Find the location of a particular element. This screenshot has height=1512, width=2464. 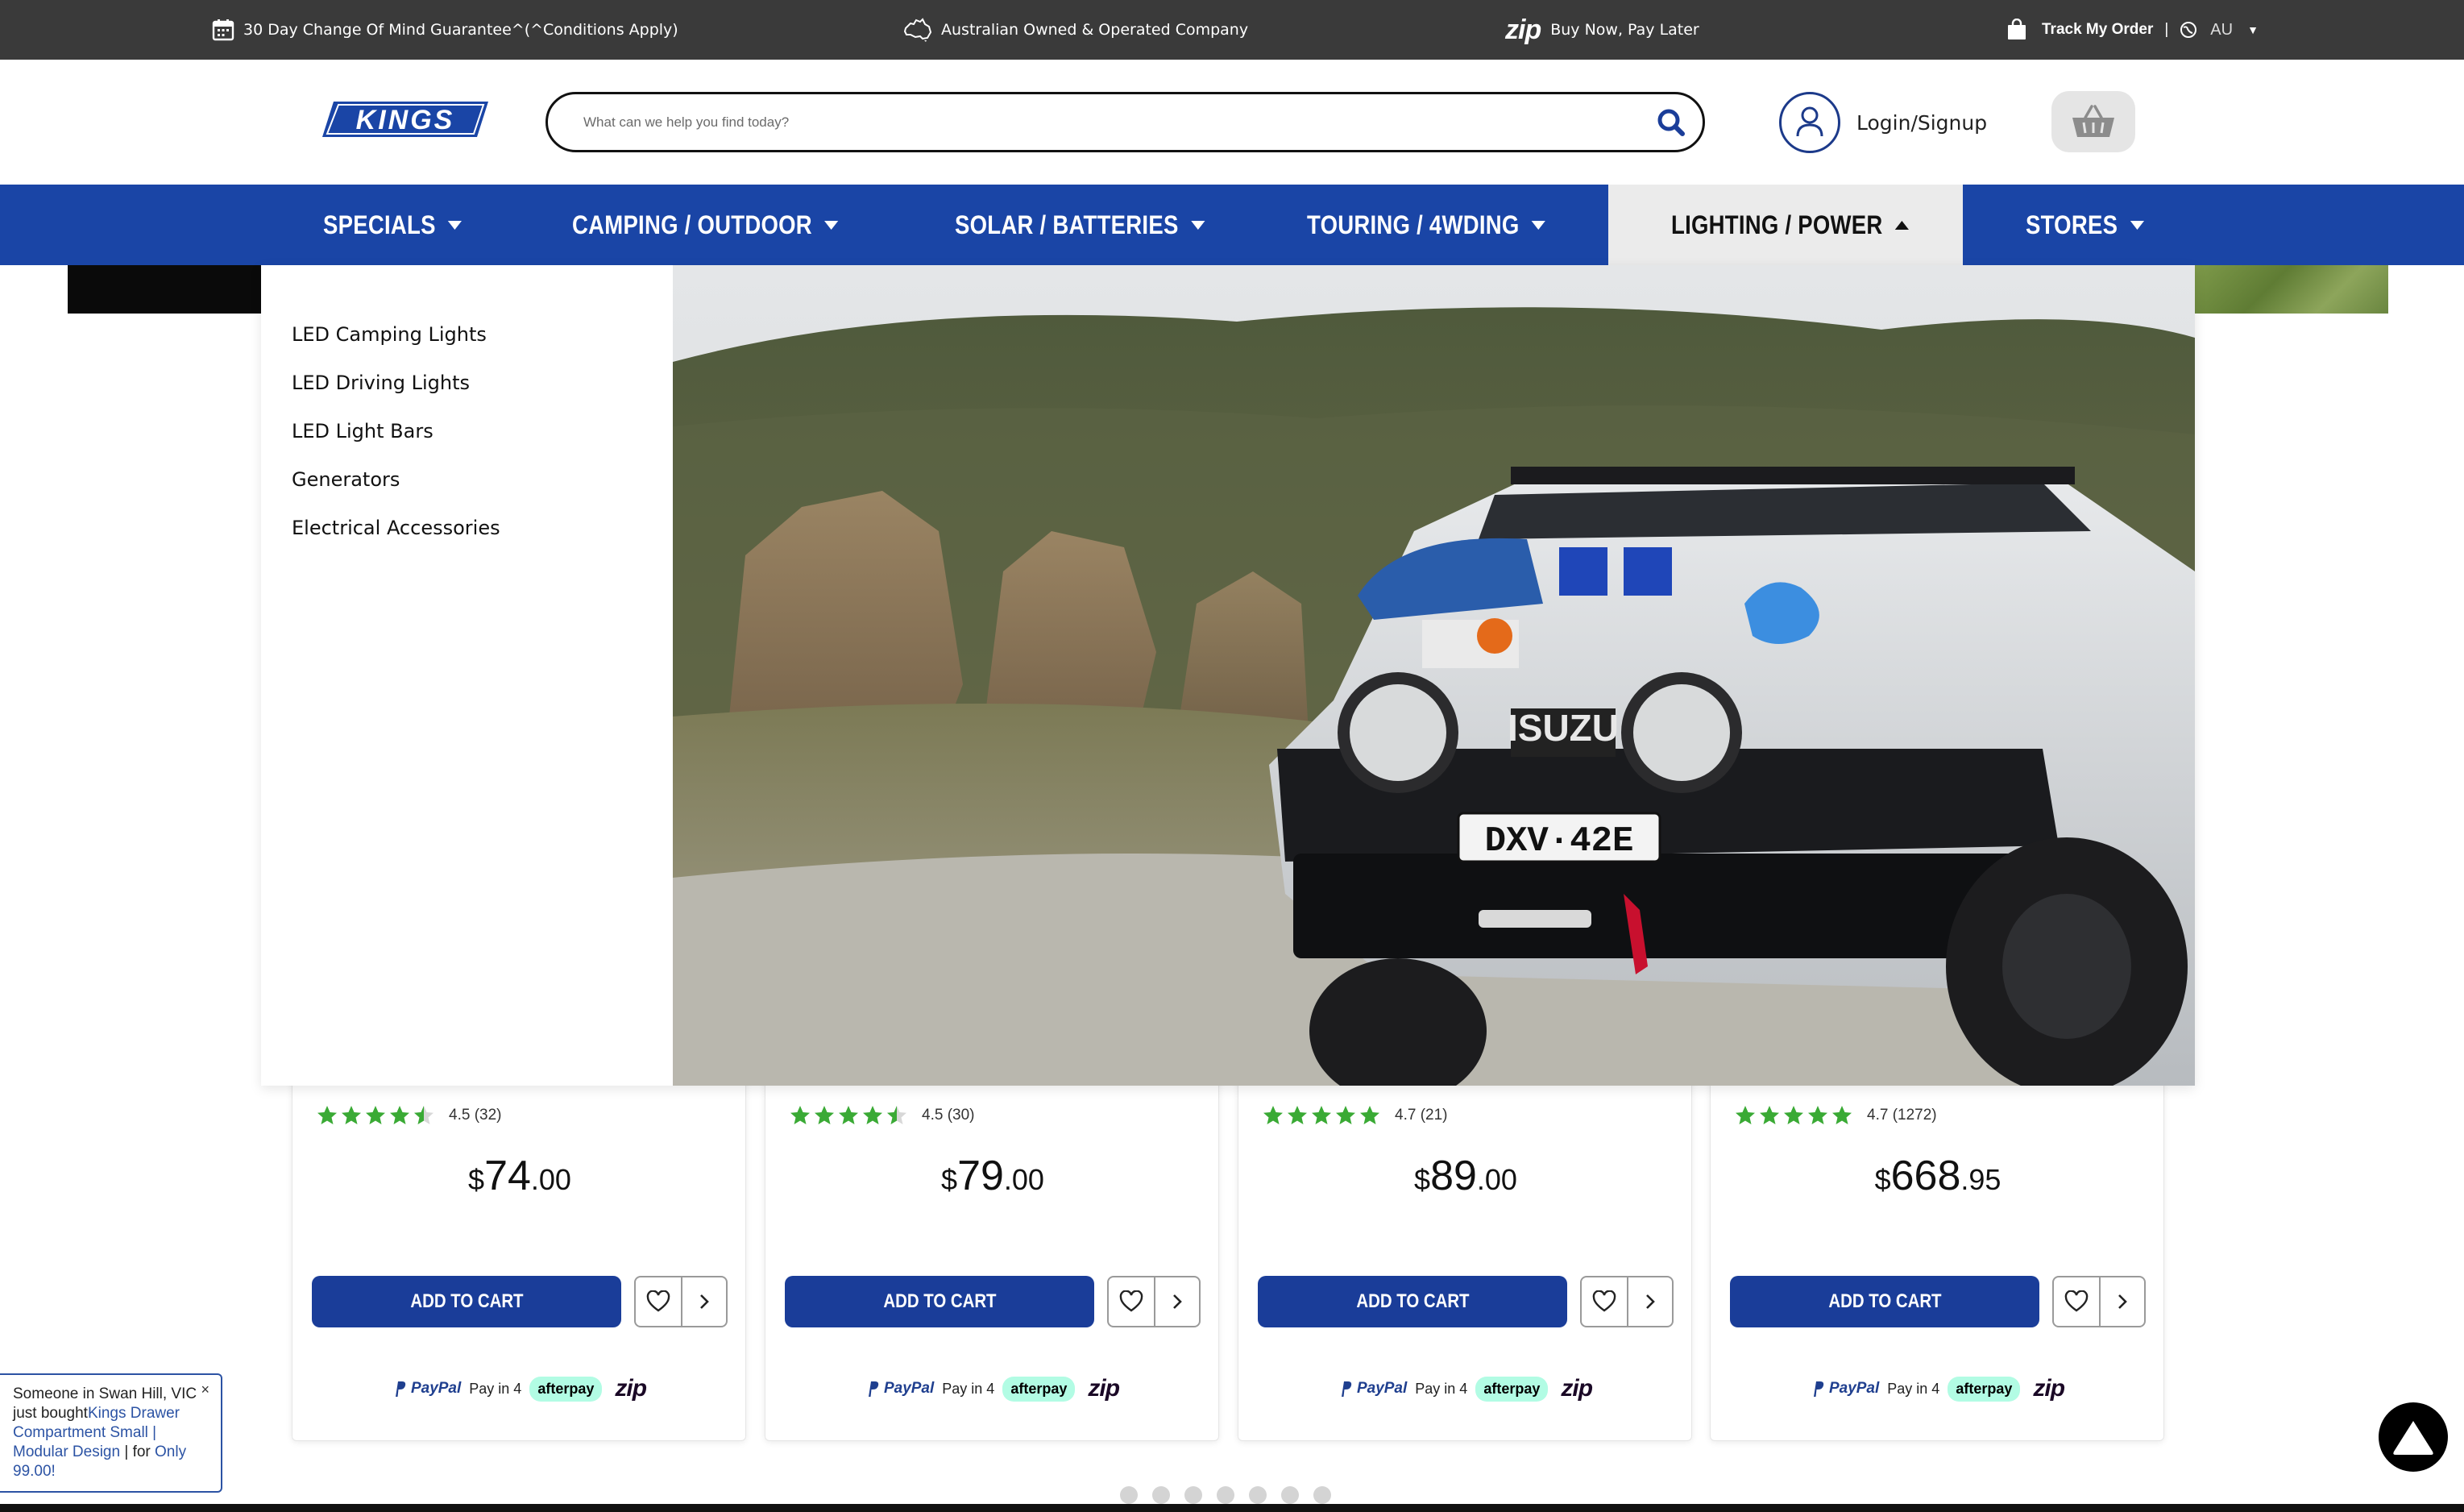

nav-stores: STORES is located at coordinates (2085, 225).